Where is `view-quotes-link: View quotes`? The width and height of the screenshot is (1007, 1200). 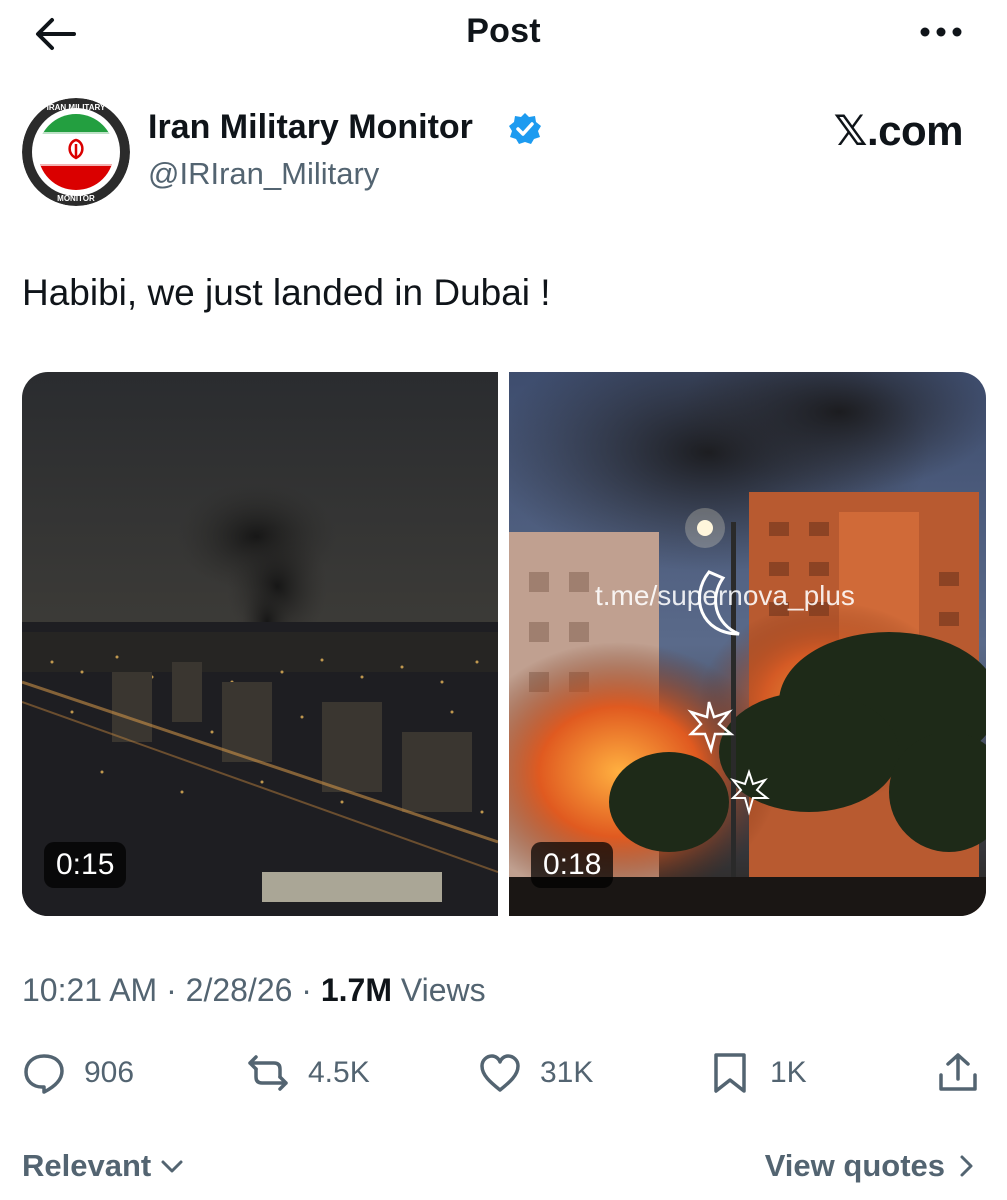
view-quotes-link: View quotes is located at coordinates (872, 1166).